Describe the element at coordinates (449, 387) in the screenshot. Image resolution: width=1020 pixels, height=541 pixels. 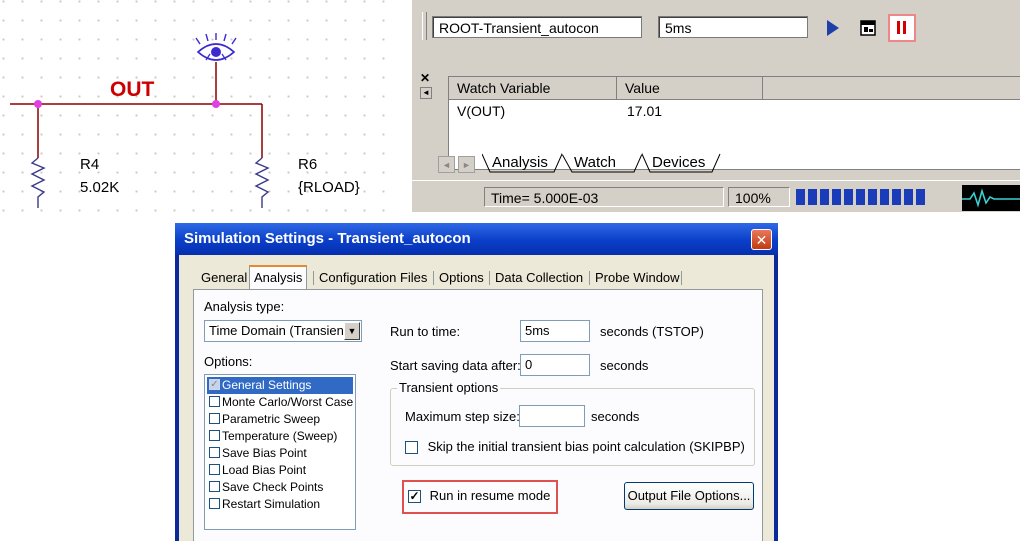
I see `transient-options-title: Transient options` at that location.